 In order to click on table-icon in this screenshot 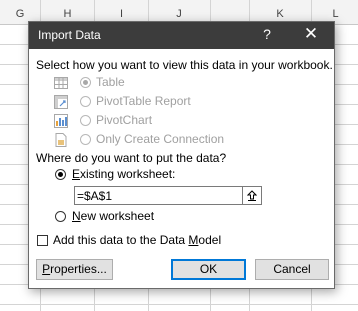, I will do `click(61, 83)`.